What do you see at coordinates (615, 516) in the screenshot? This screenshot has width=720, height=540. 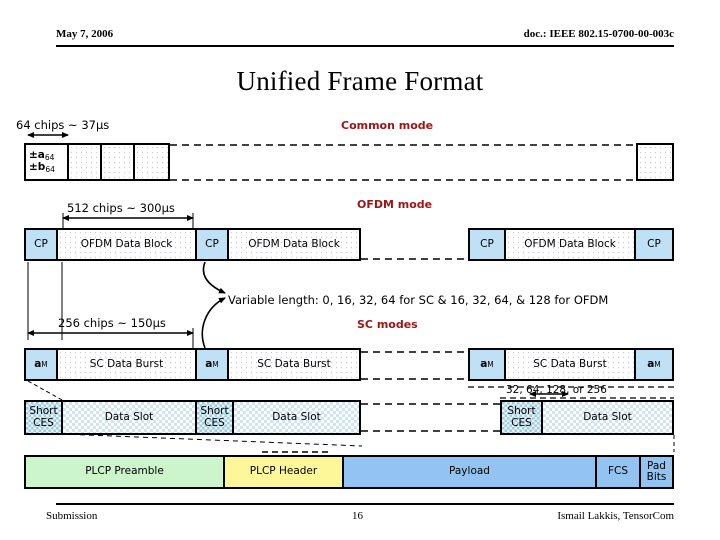 I see `footer-author: Ismail Lakkis, TensorCom` at bounding box center [615, 516].